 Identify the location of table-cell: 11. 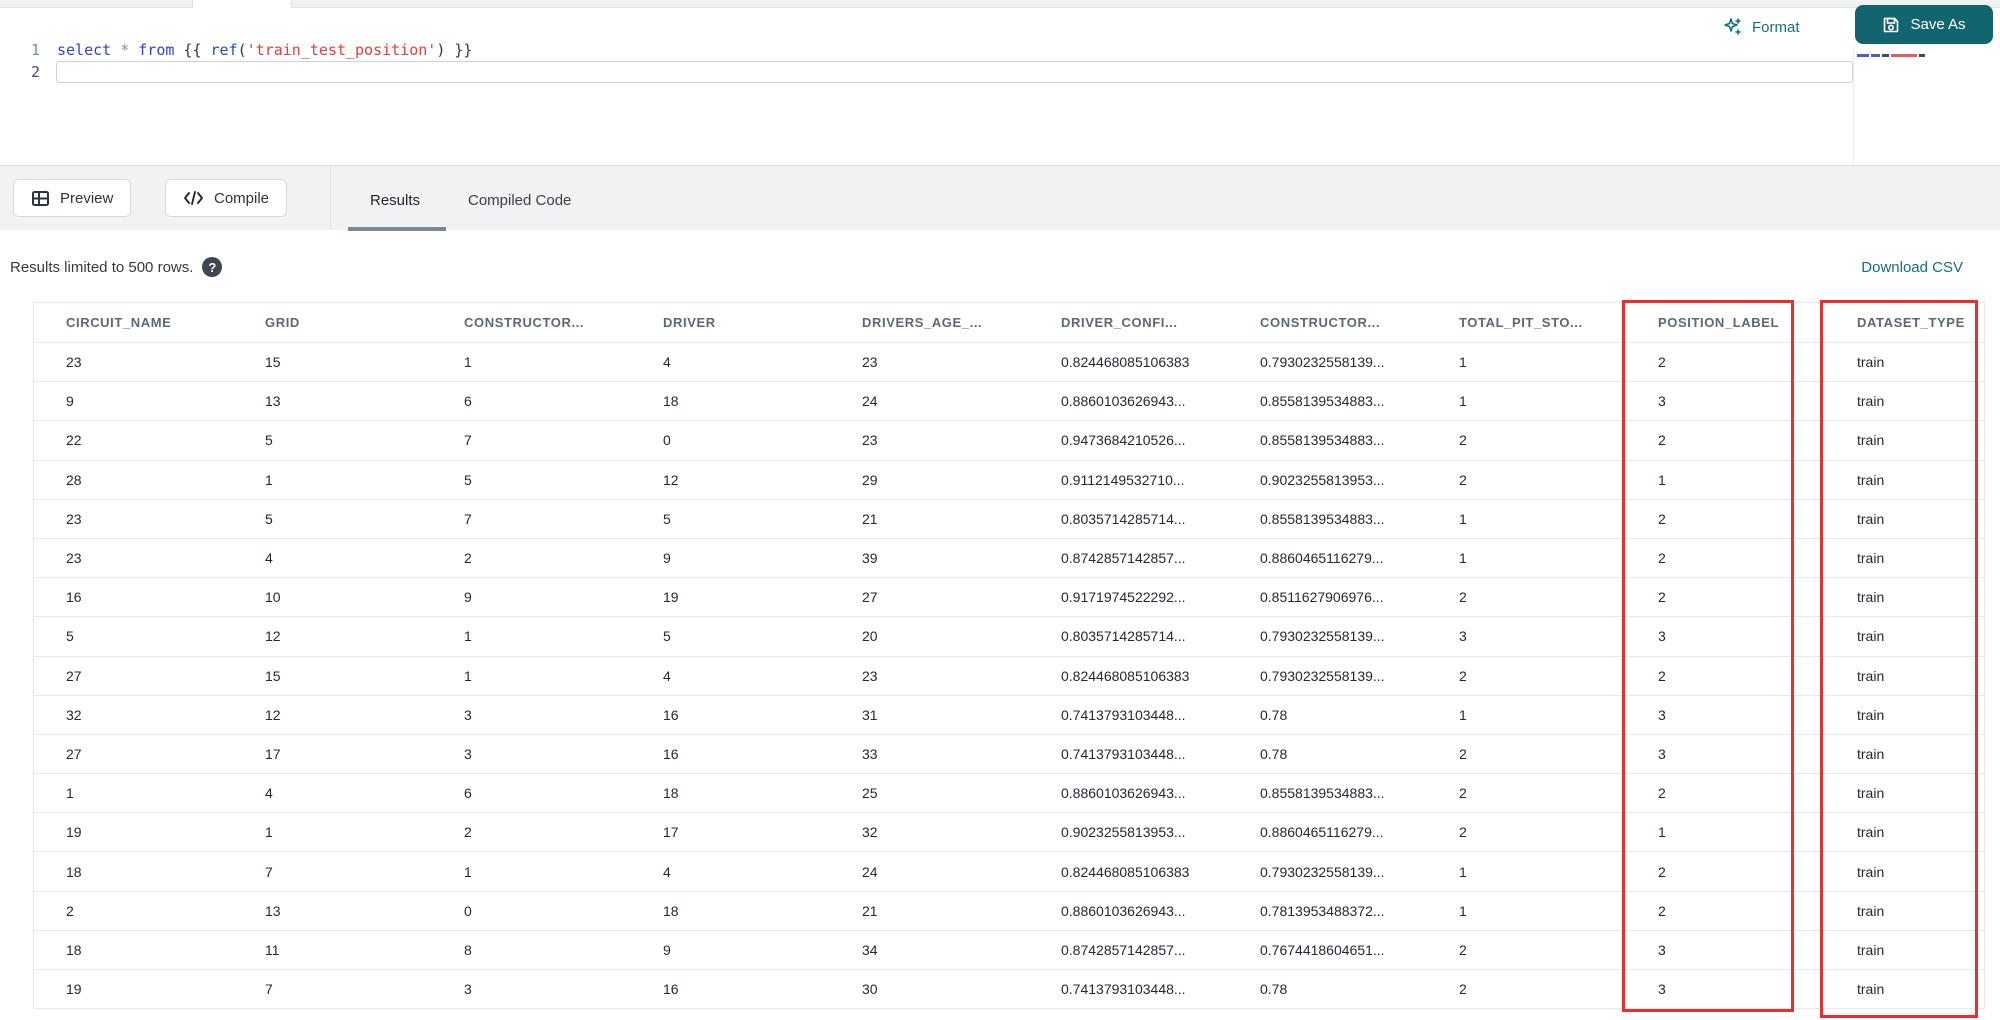
(272, 949).